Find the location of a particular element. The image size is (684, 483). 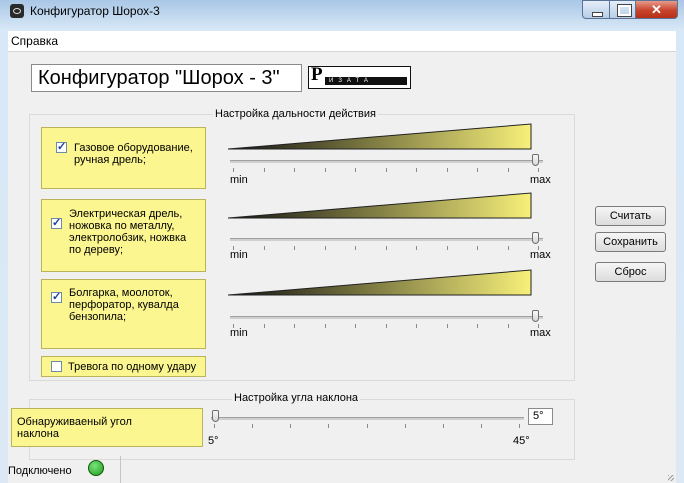

single-hit-alarm-panel: Тревога по одному удару is located at coordinates (123, 366).